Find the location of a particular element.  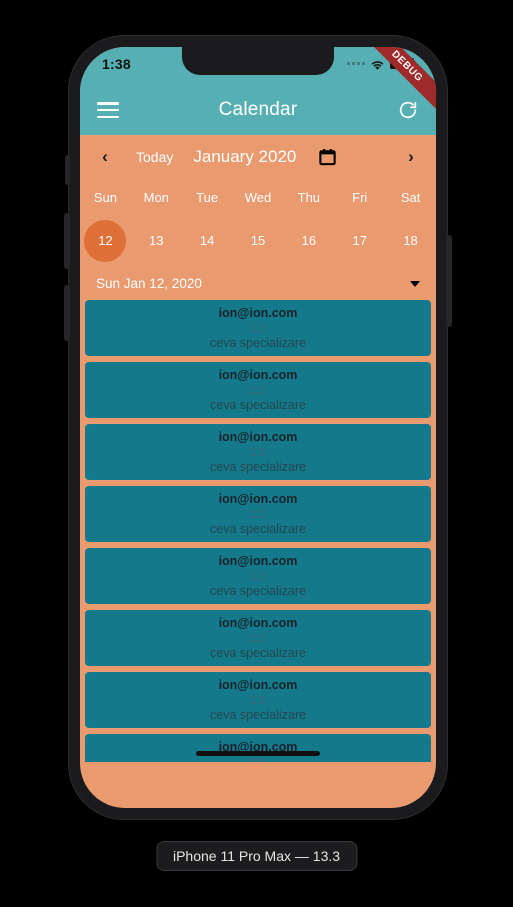

day-number: 18 is located at coordinates (410, 240).